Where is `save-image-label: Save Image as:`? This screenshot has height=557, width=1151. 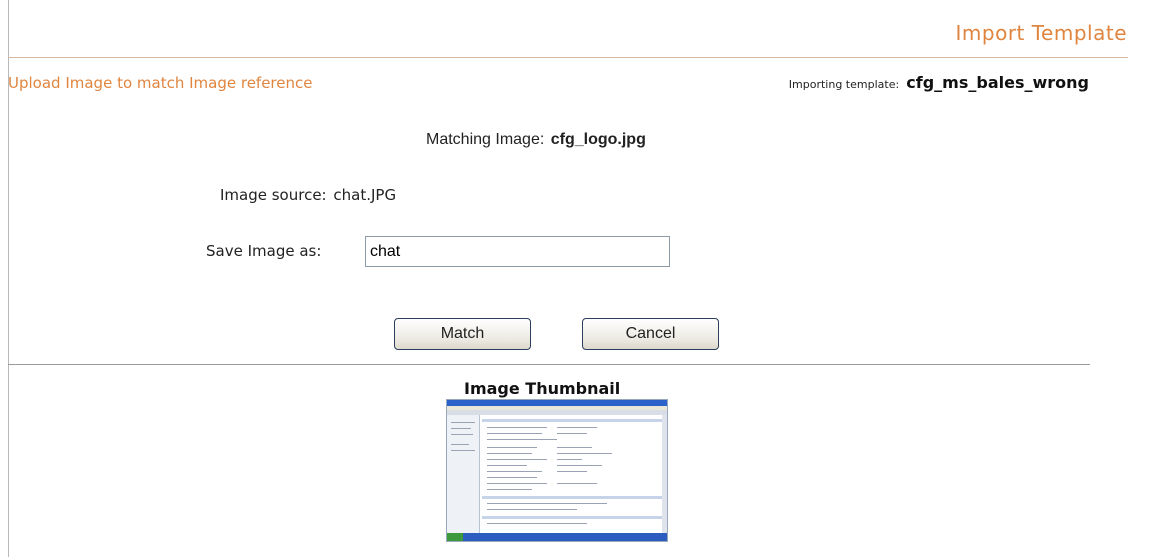
save-image-label: Save Image as: is located at coordinates (264, 251).